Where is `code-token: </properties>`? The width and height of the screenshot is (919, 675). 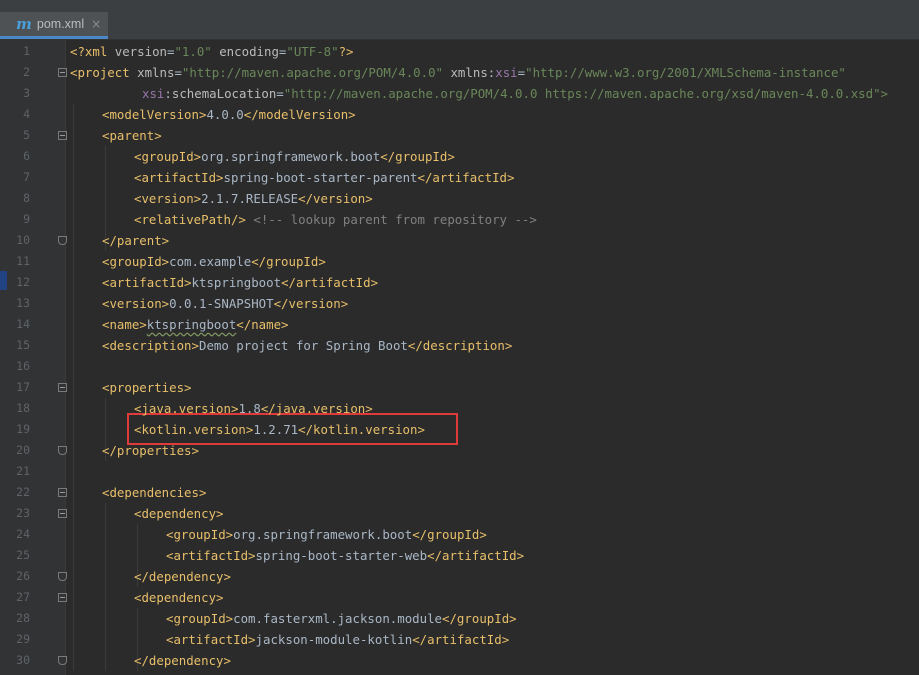 code-token: </properties> is located at coordinates (150, 450).